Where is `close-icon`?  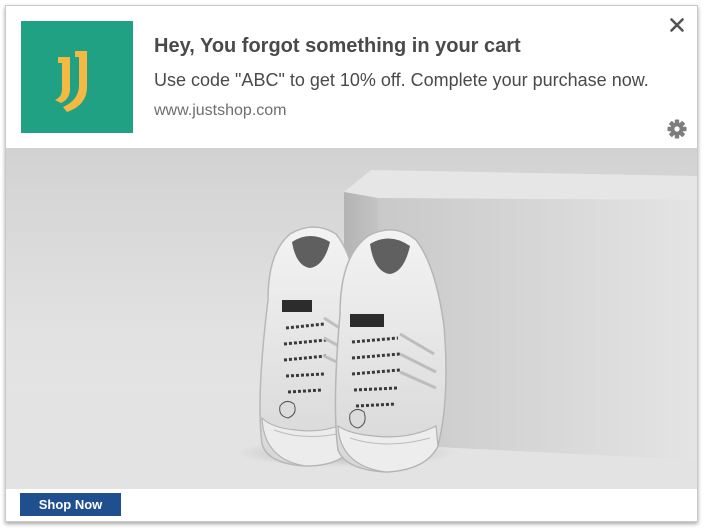
close-icon is located at coordinates (677, 25).